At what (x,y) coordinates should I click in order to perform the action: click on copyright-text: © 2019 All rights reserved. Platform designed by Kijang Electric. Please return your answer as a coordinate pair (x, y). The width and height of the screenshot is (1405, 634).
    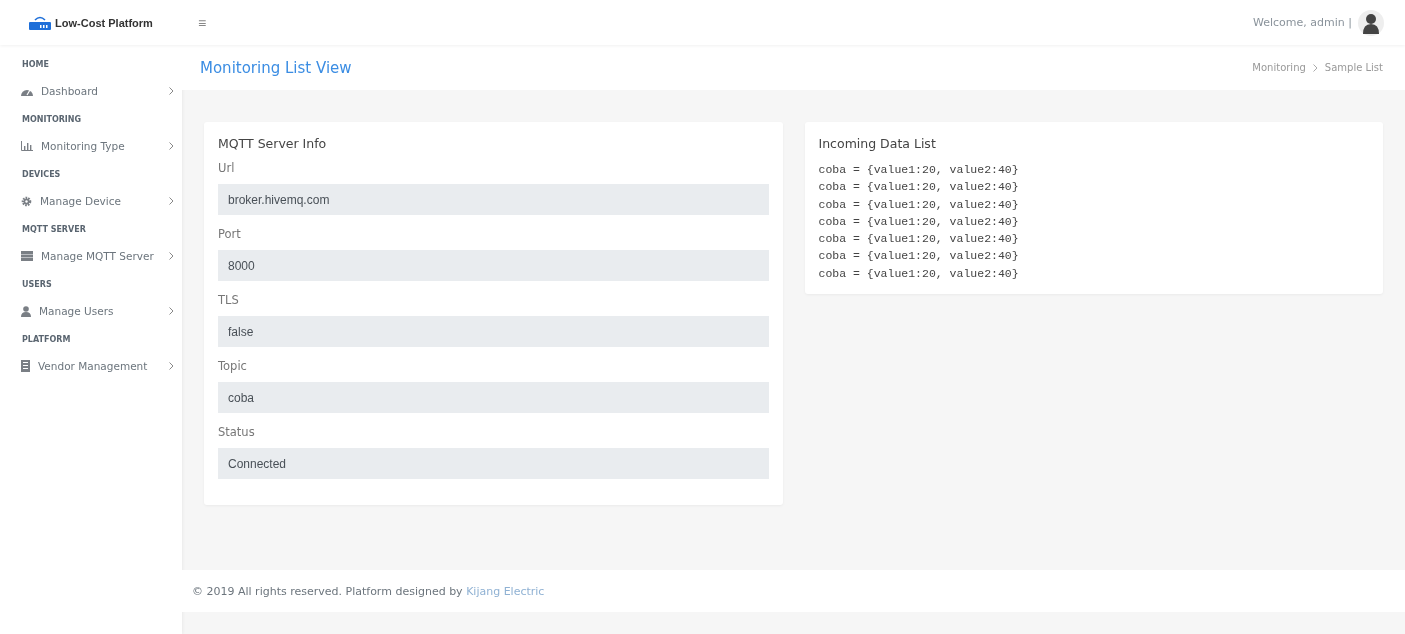
    Looking at the image, I should click on (368, 591).